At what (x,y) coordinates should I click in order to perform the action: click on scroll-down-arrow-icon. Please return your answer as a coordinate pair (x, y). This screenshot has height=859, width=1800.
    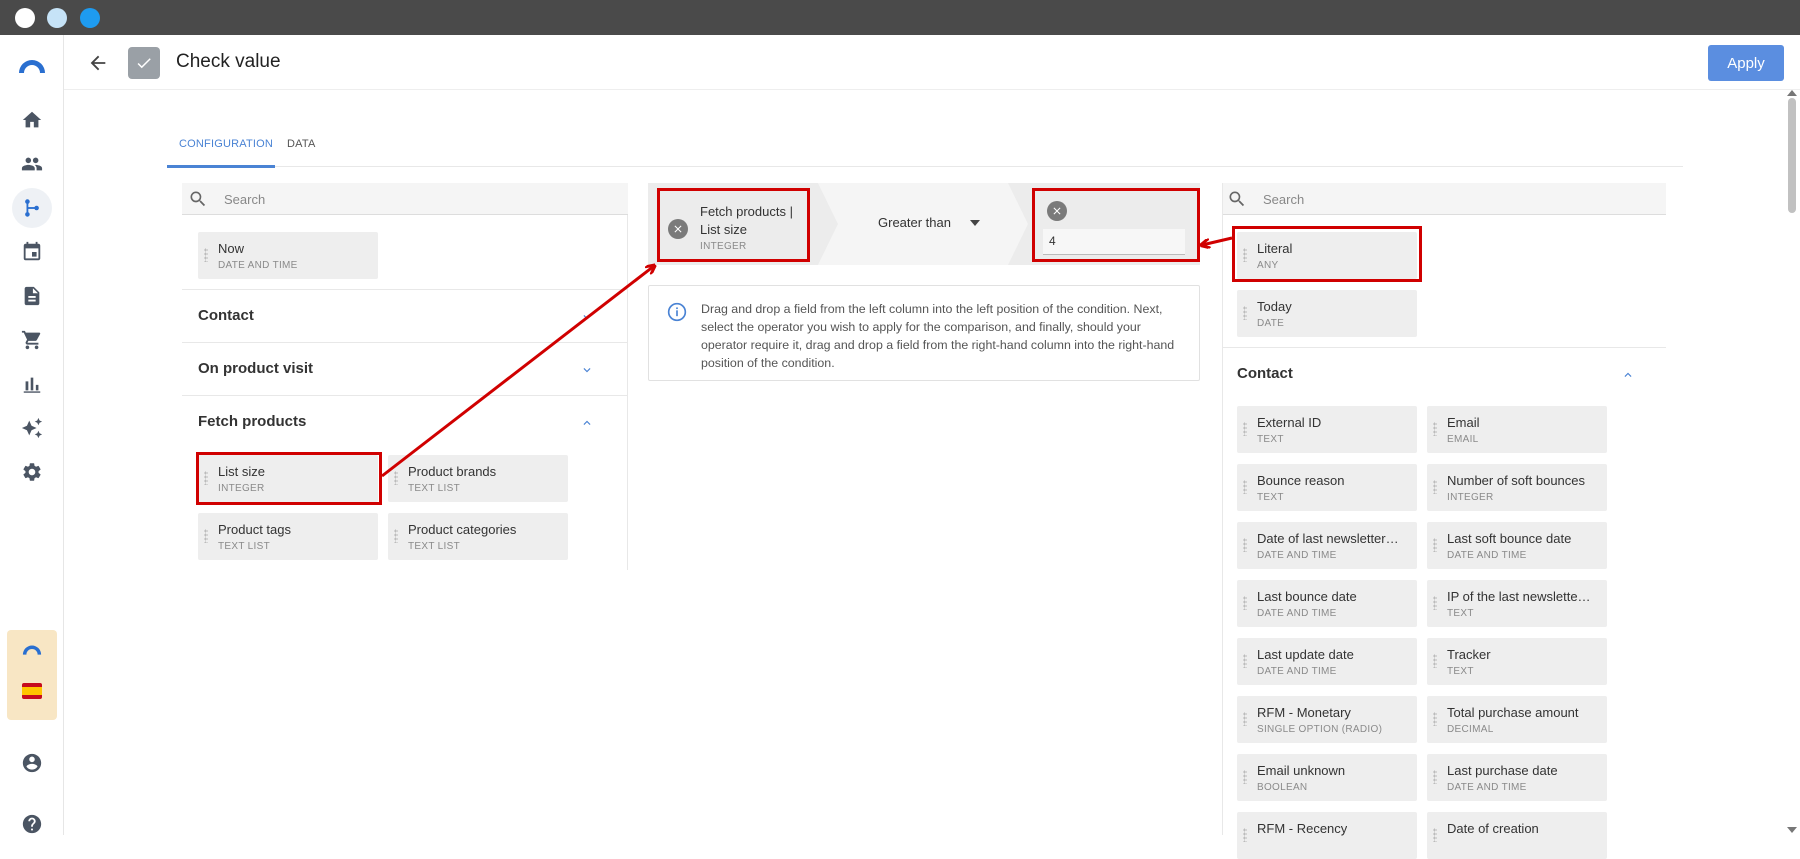
    Looking at the image, I should click on (1792, 830).